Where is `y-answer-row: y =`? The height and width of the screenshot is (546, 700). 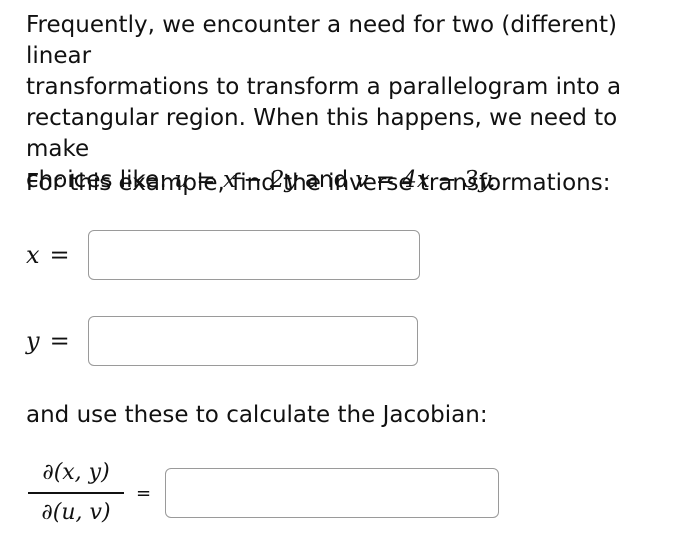
y-answer-row: y = is located at coordinates (222, 341).